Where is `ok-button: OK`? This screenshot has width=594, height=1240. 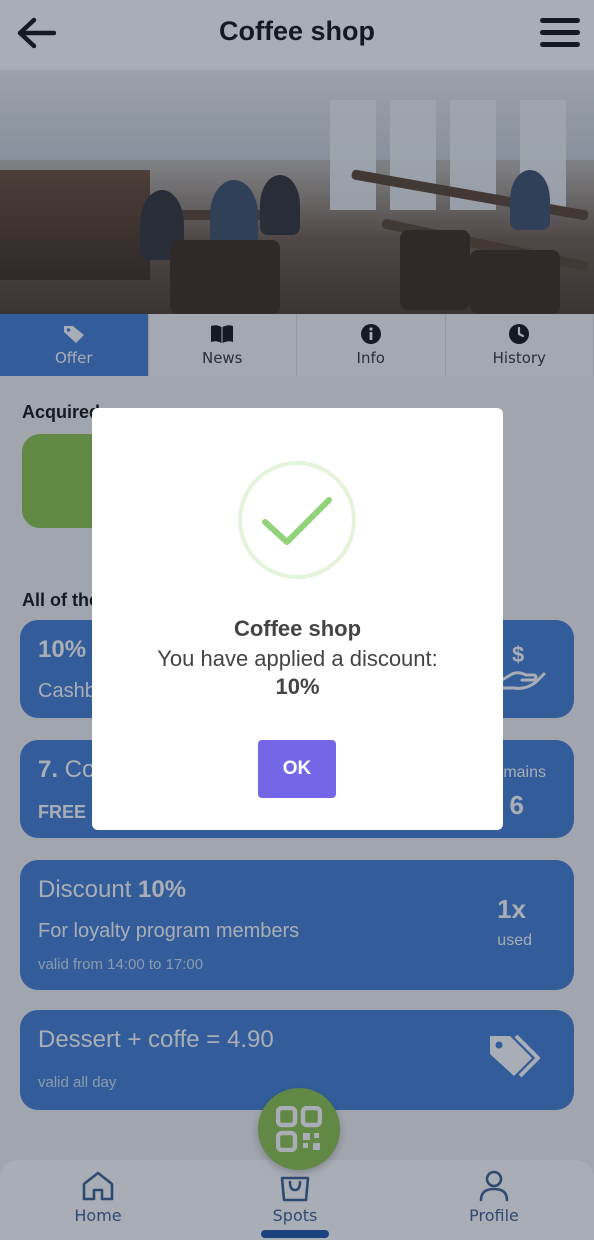 ok-button: OK is located at coordinates (297, 769).